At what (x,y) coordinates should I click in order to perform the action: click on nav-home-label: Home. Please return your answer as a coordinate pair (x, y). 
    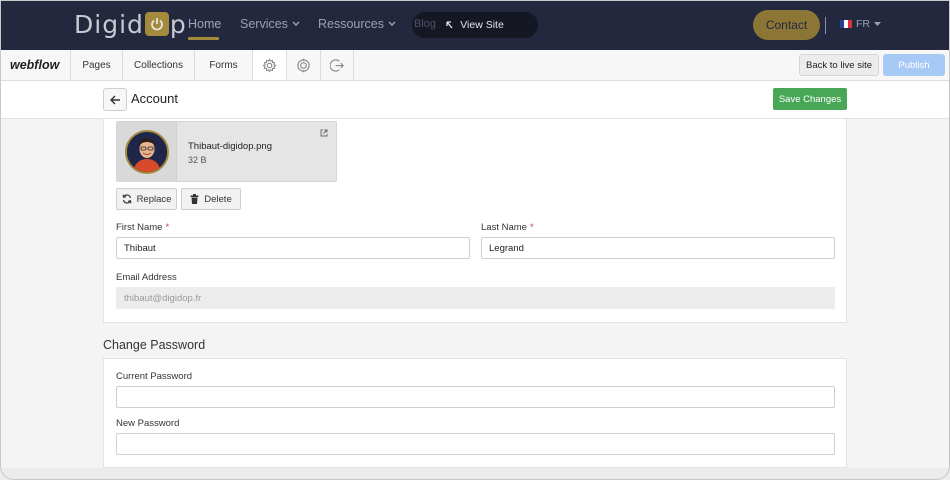
    Looking at the image, I should click on (205, 24).